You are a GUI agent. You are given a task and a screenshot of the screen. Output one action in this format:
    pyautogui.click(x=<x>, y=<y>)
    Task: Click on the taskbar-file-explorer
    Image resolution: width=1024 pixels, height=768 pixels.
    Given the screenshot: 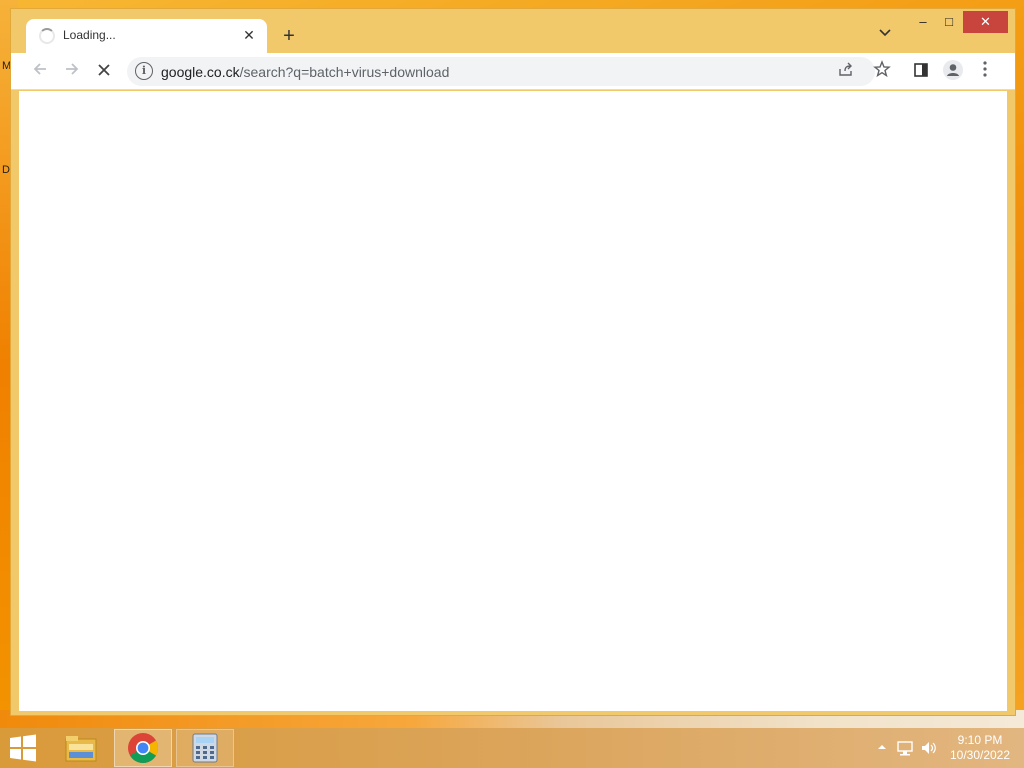 What is the action you would take?
    pyautogui.click(x=81, y=748)
    